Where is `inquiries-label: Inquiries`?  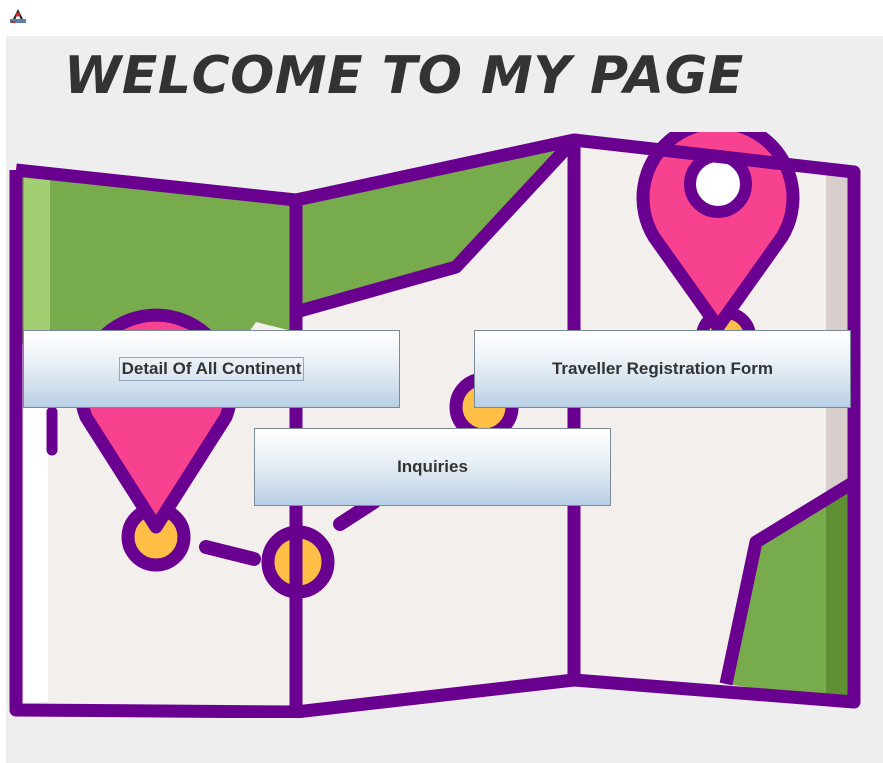 inquiries-label: Inquiries is located at coordinates (432, 466).